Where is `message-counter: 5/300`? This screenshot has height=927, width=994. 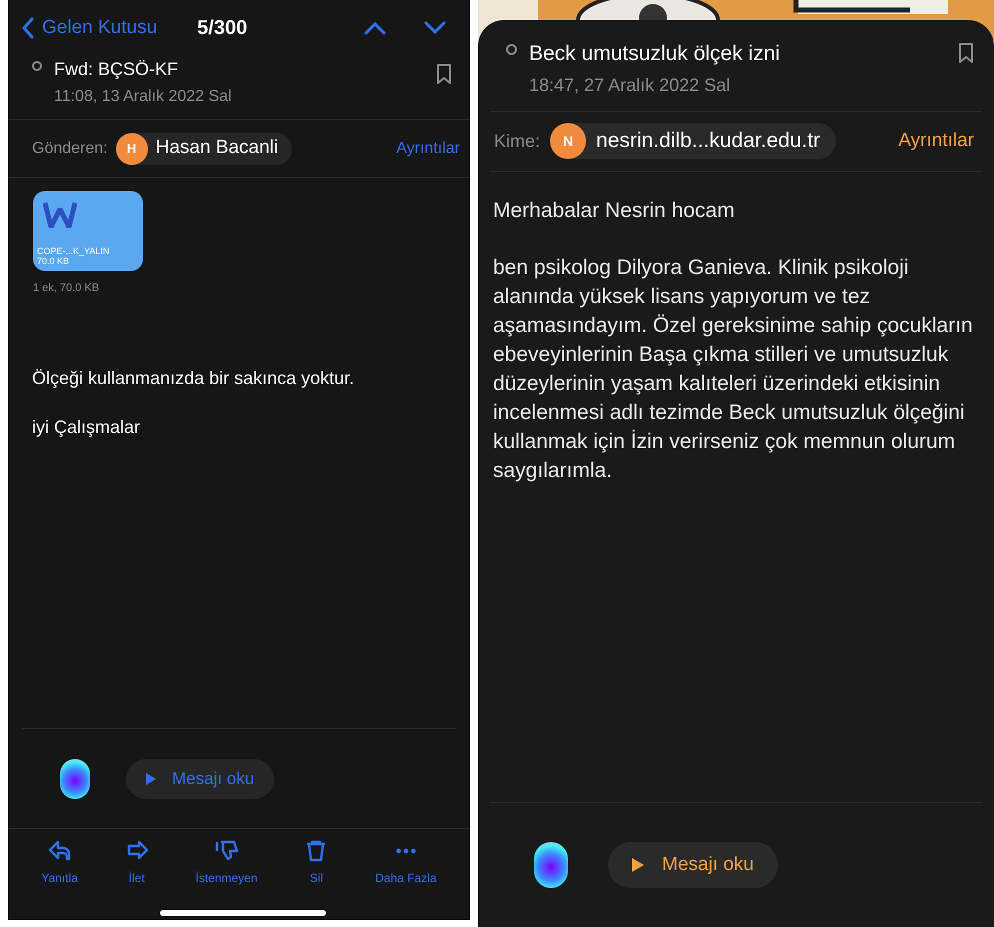 message-counter: 5/300 is located at coordinates (222, 28).